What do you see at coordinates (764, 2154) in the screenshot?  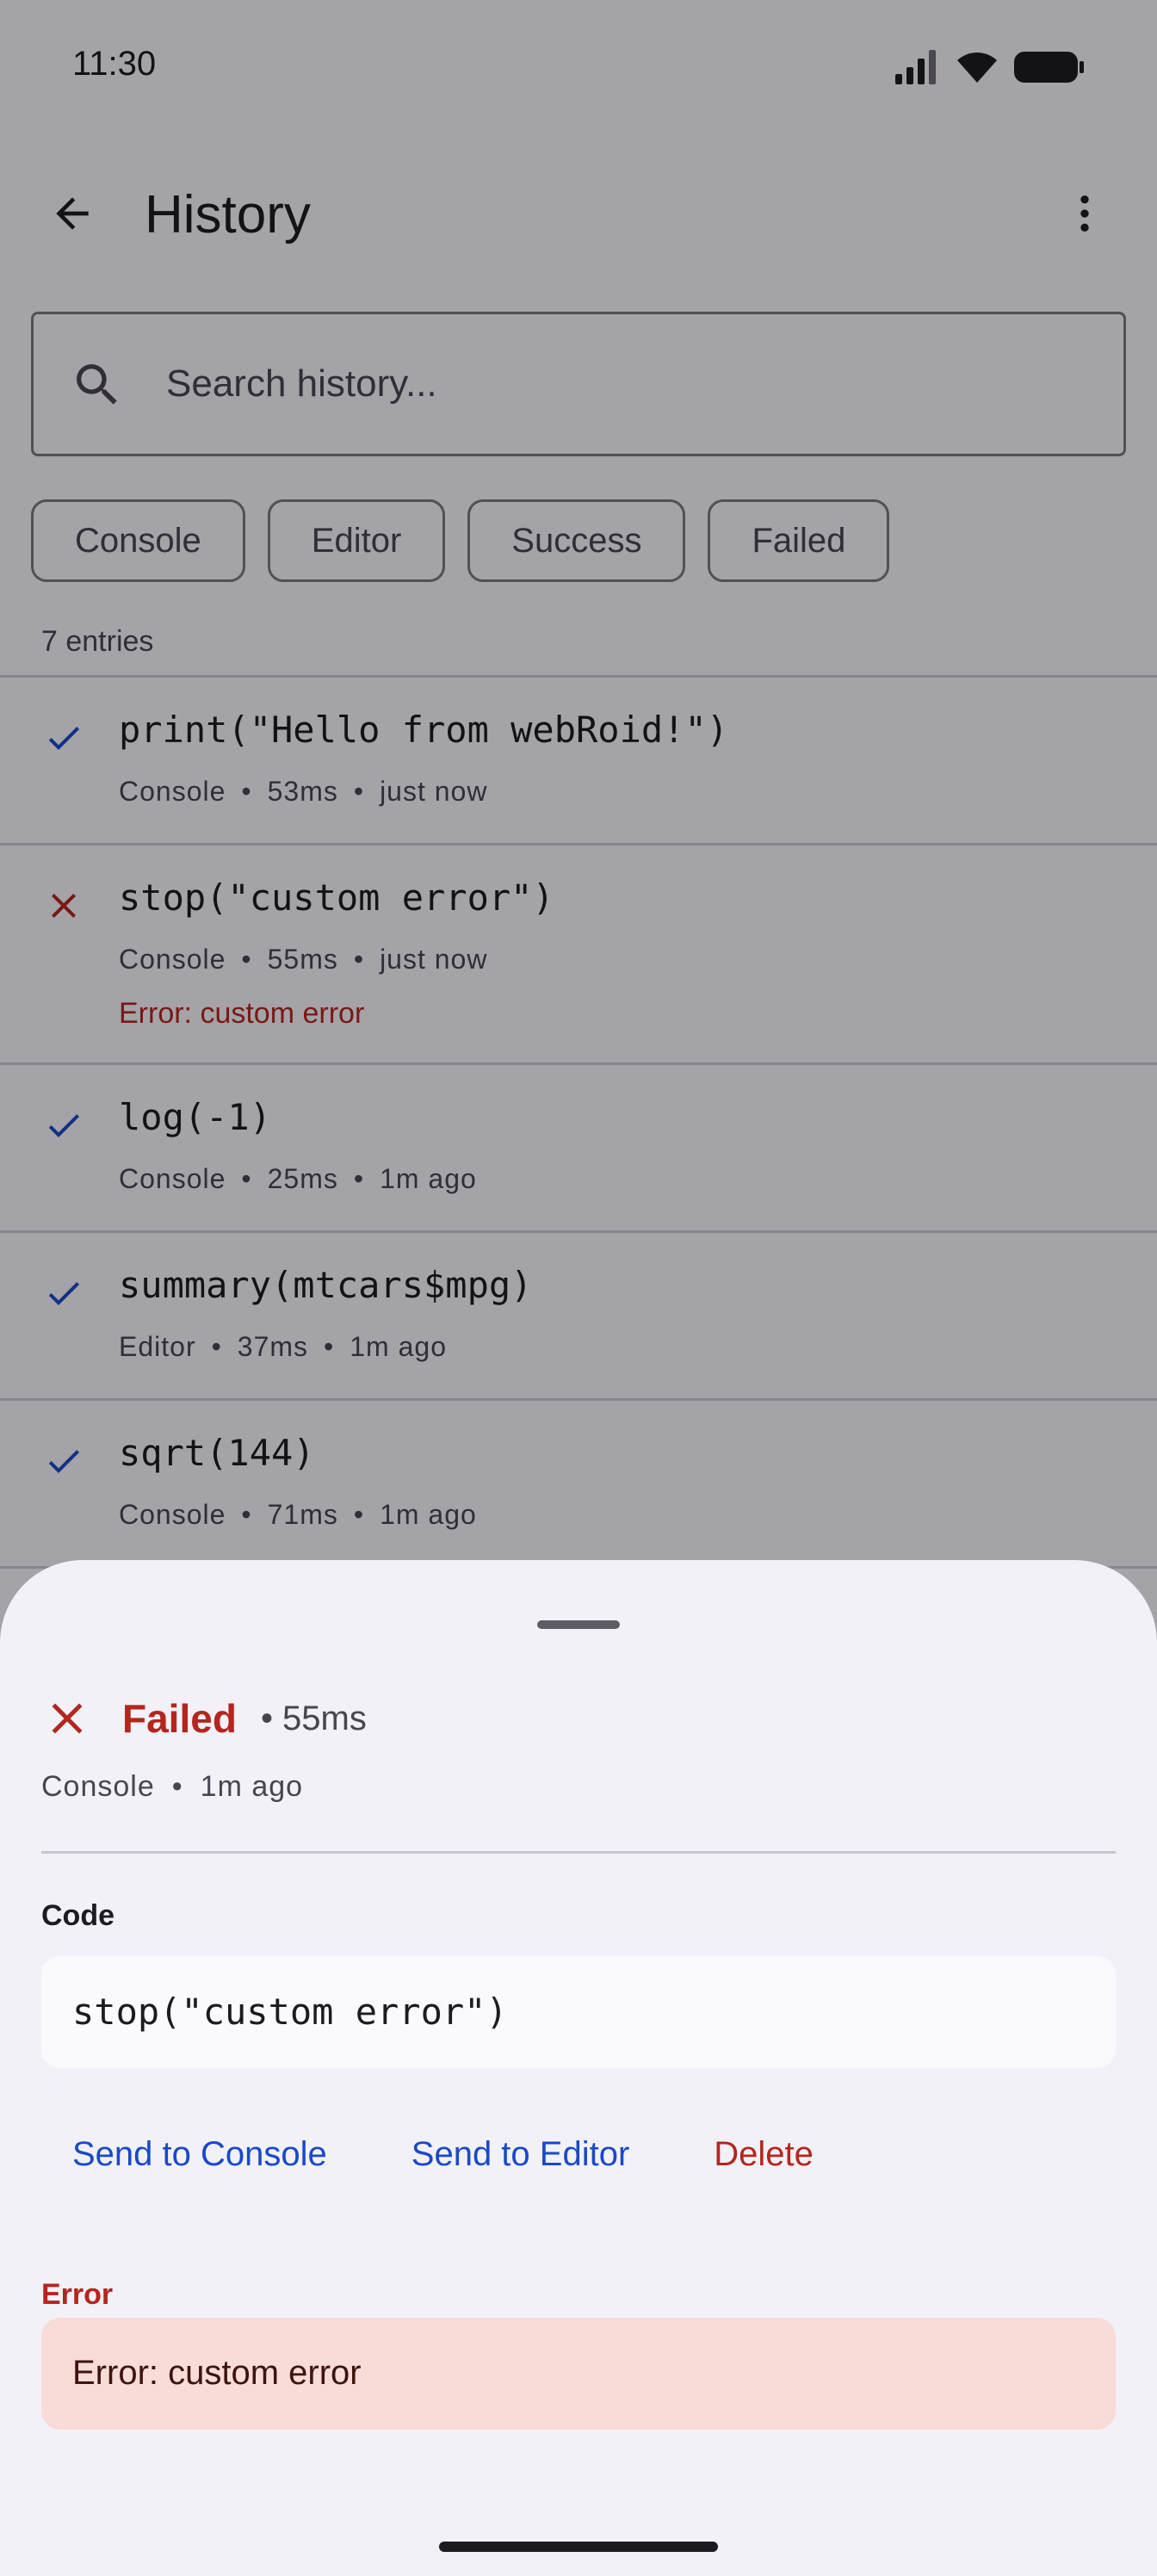 I see `delete-button: Delete` at bounding box center [764, 2154].